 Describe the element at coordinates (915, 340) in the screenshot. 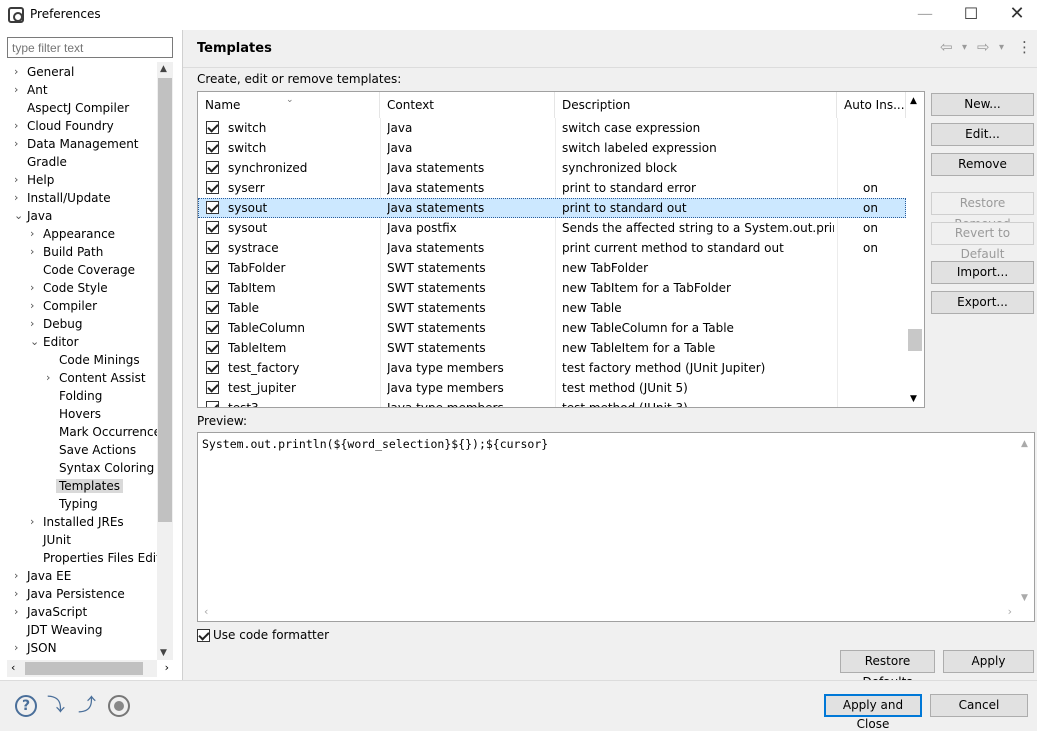

I see `scroll-thumb` at that location.